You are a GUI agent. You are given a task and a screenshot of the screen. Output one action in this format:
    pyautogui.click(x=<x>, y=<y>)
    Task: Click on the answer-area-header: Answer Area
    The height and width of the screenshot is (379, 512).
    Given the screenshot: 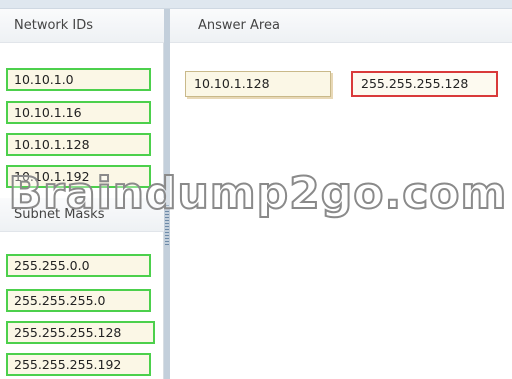 What is the action you would take?
    pyautogui.click(x=341, y=26)
    